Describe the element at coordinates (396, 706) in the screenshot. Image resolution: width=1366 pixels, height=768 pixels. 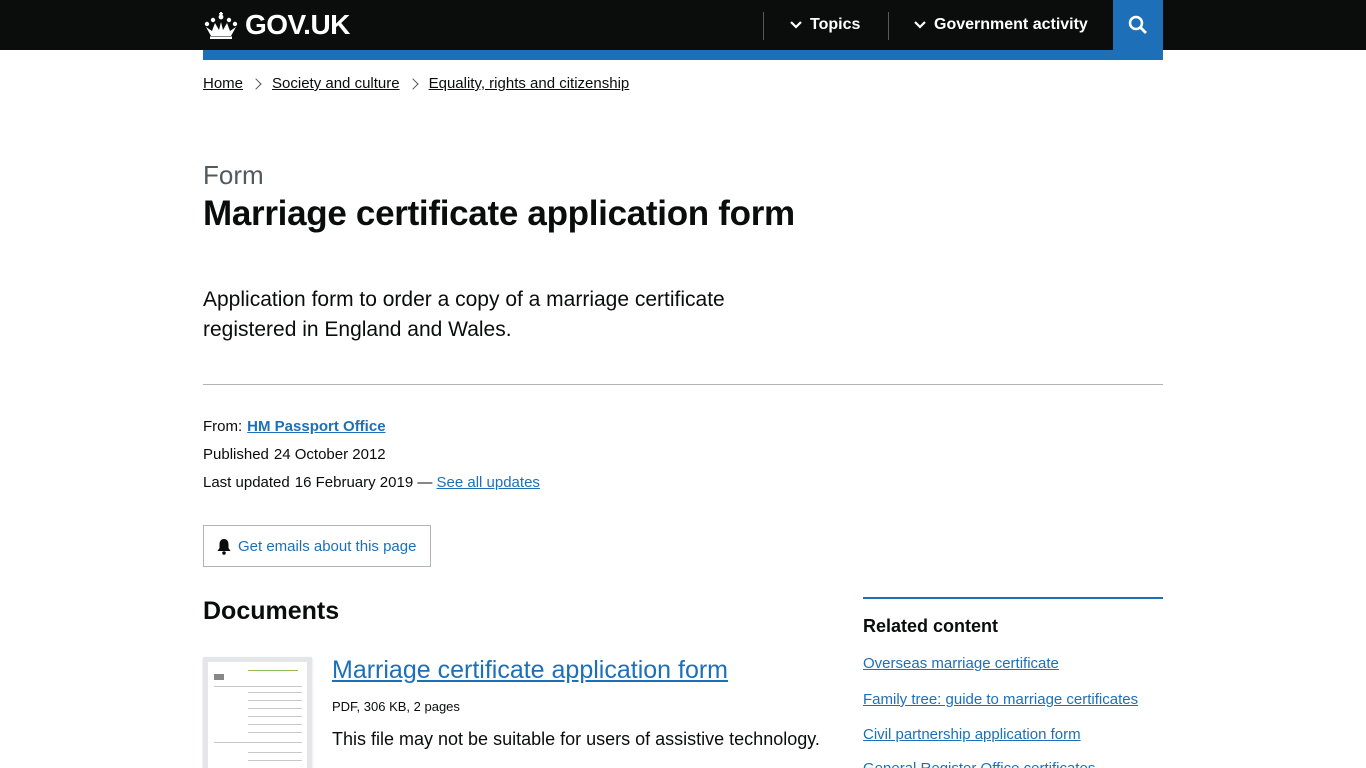
I see `document-meta: PDF, 306 KB, 2 pages` at that location.